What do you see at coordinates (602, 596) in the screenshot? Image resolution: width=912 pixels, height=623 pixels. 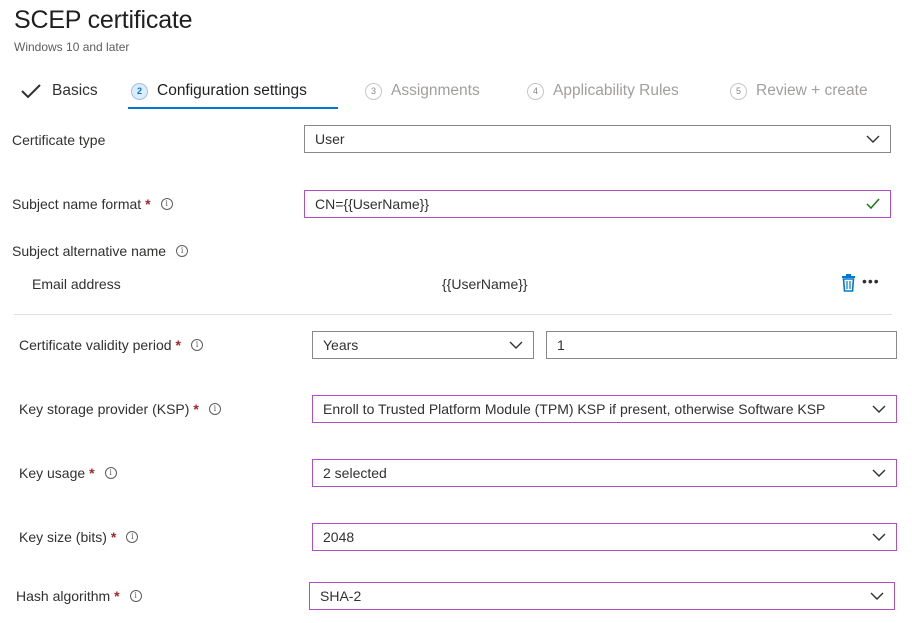 I see `hash-algorithm-dropdown: SHA-2` at bounding box center [602, 596].